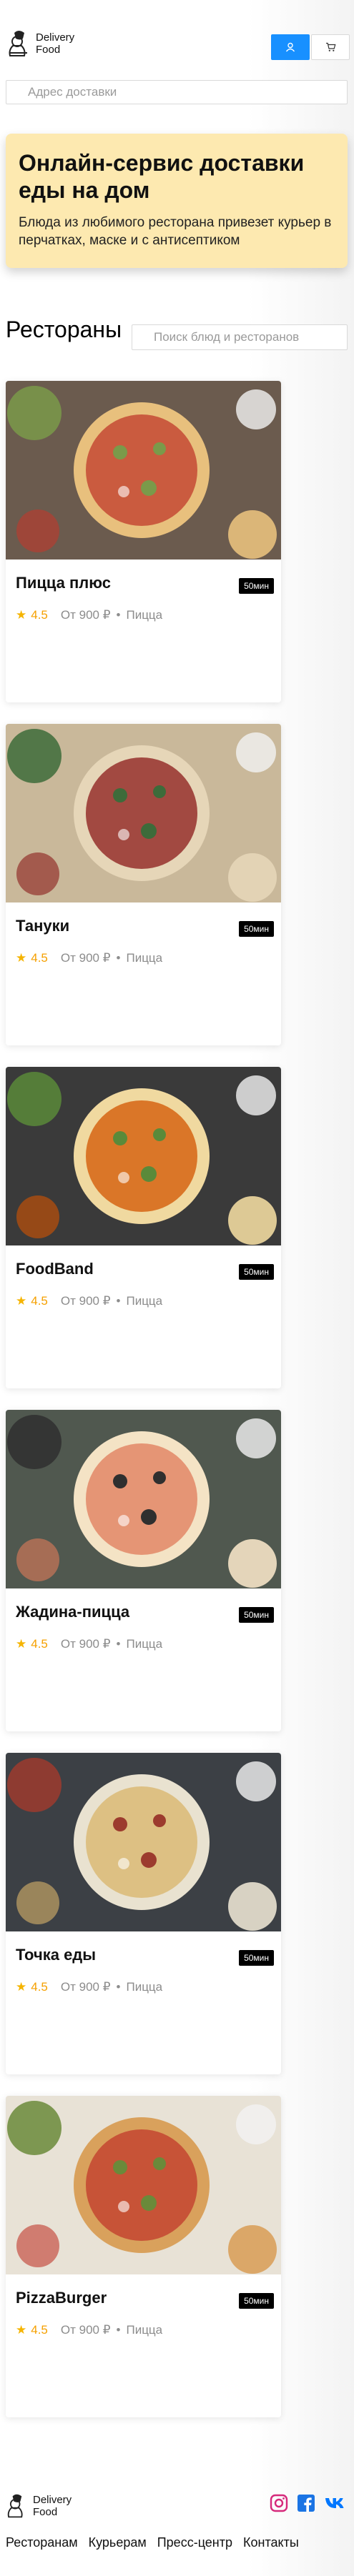 This screenshot has width=354, height=2576. I want to click on cart-icon, so click(330, 46).